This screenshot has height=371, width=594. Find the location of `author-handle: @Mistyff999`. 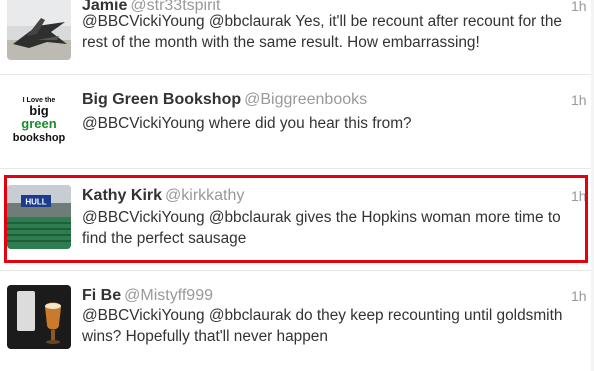

author-handle: @Mistyff999 is located at coordinates (168, 295).